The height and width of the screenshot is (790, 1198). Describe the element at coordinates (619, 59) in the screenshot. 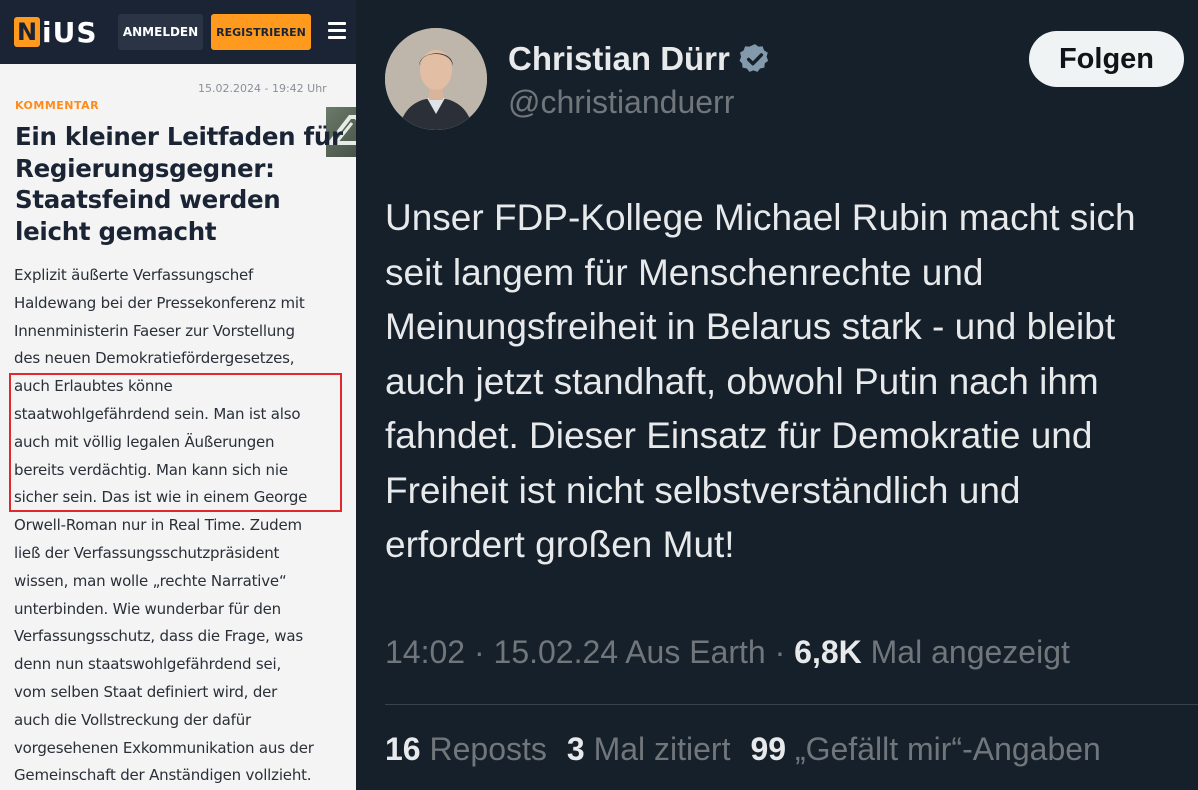

I see `author-name: Christian Dürr` at that location.